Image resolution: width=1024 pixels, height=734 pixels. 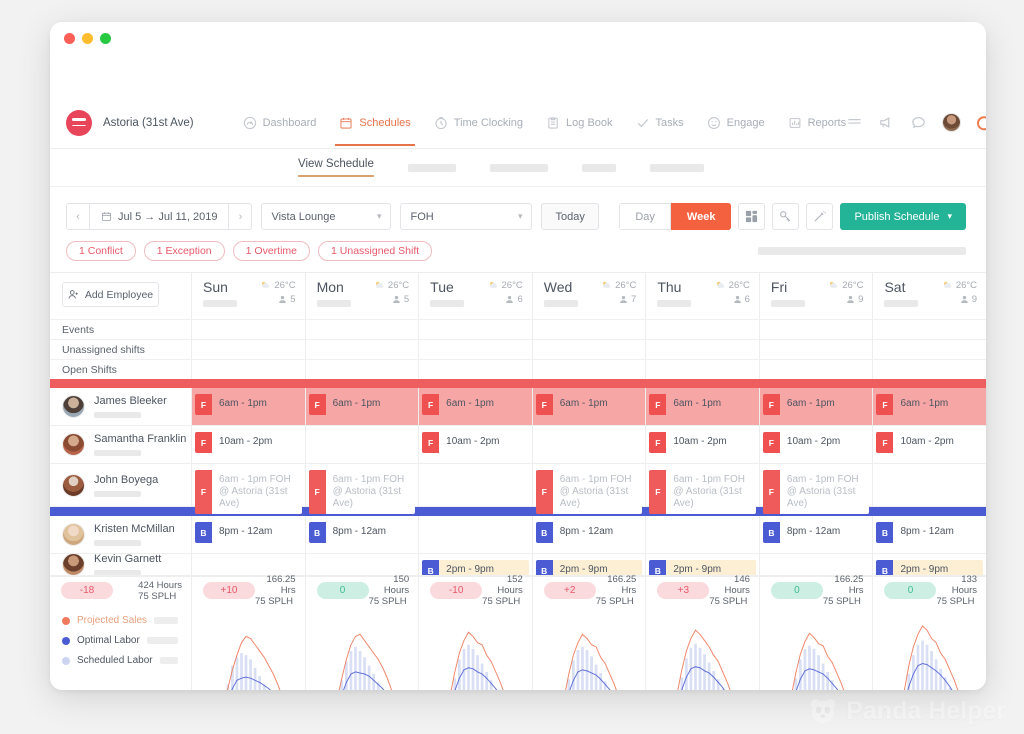 What do you see at coordinates (336, 167) in the screenshot?
I see `tab-view-schedule: View Schedule` at bounding box center [336, 167].